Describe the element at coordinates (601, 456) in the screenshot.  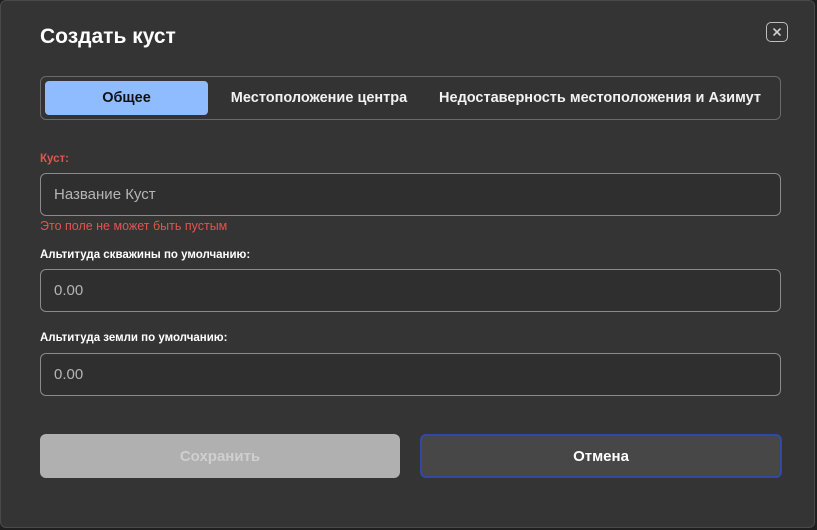
I see `cancel-button: Отмена` at that location.